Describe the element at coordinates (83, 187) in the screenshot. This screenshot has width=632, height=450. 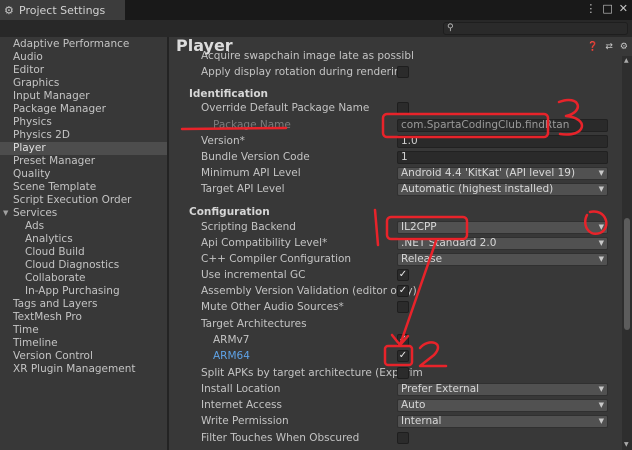
I see `sidebar-item-scene-template: Scene Template` at that location.